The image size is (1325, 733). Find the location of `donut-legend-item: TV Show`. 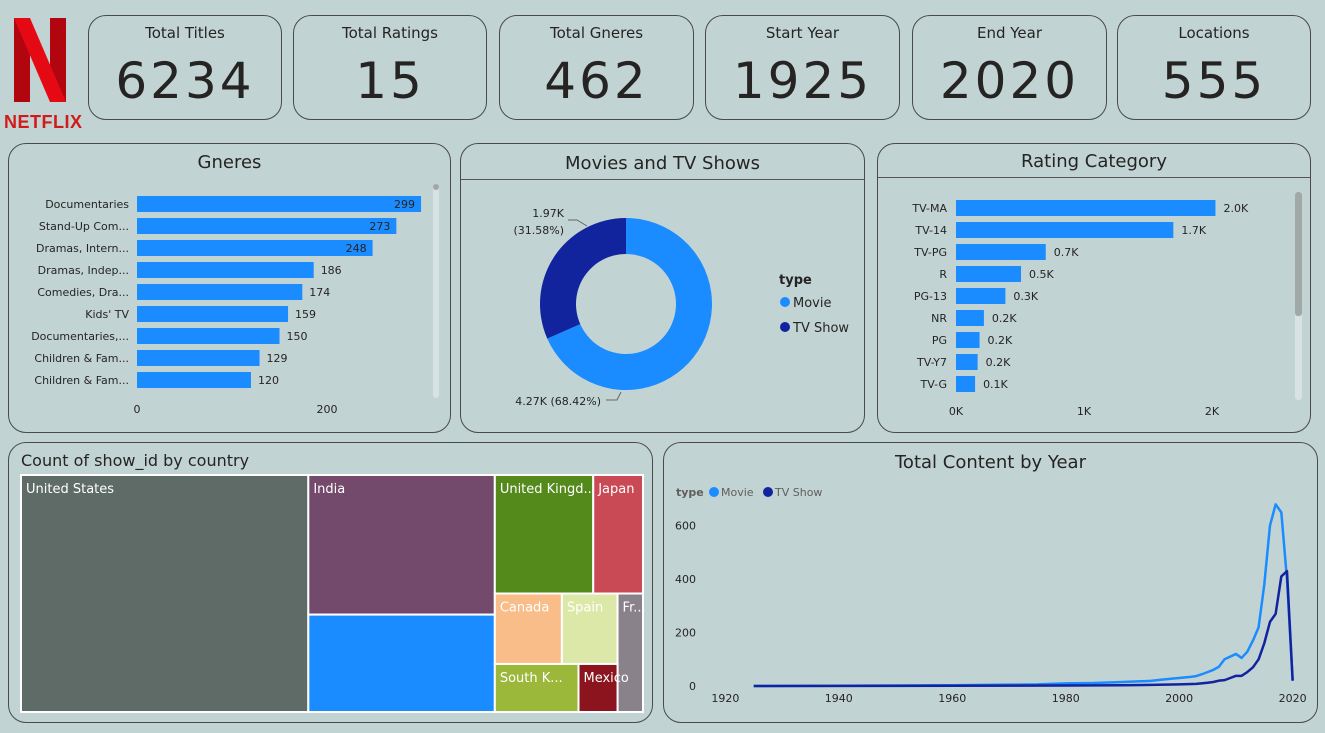

donut-legend-item: TV Show is located at coordinates (820, 328).